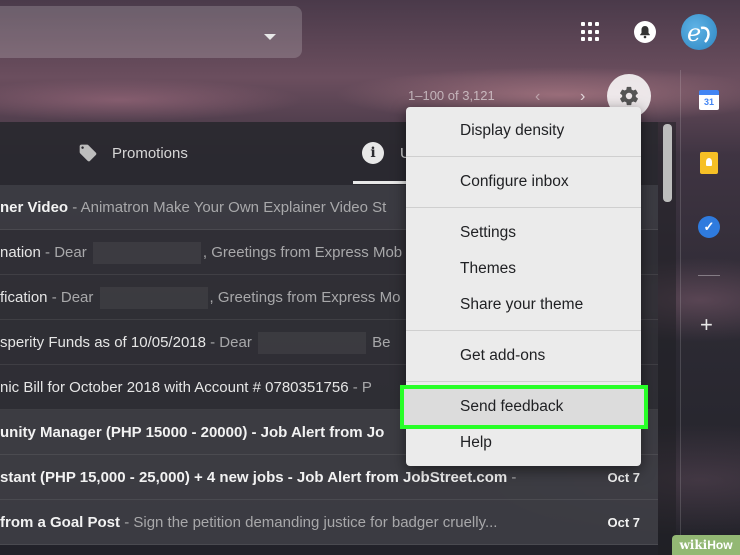  I want to click on next-page-button: ›, so click(582, 97).